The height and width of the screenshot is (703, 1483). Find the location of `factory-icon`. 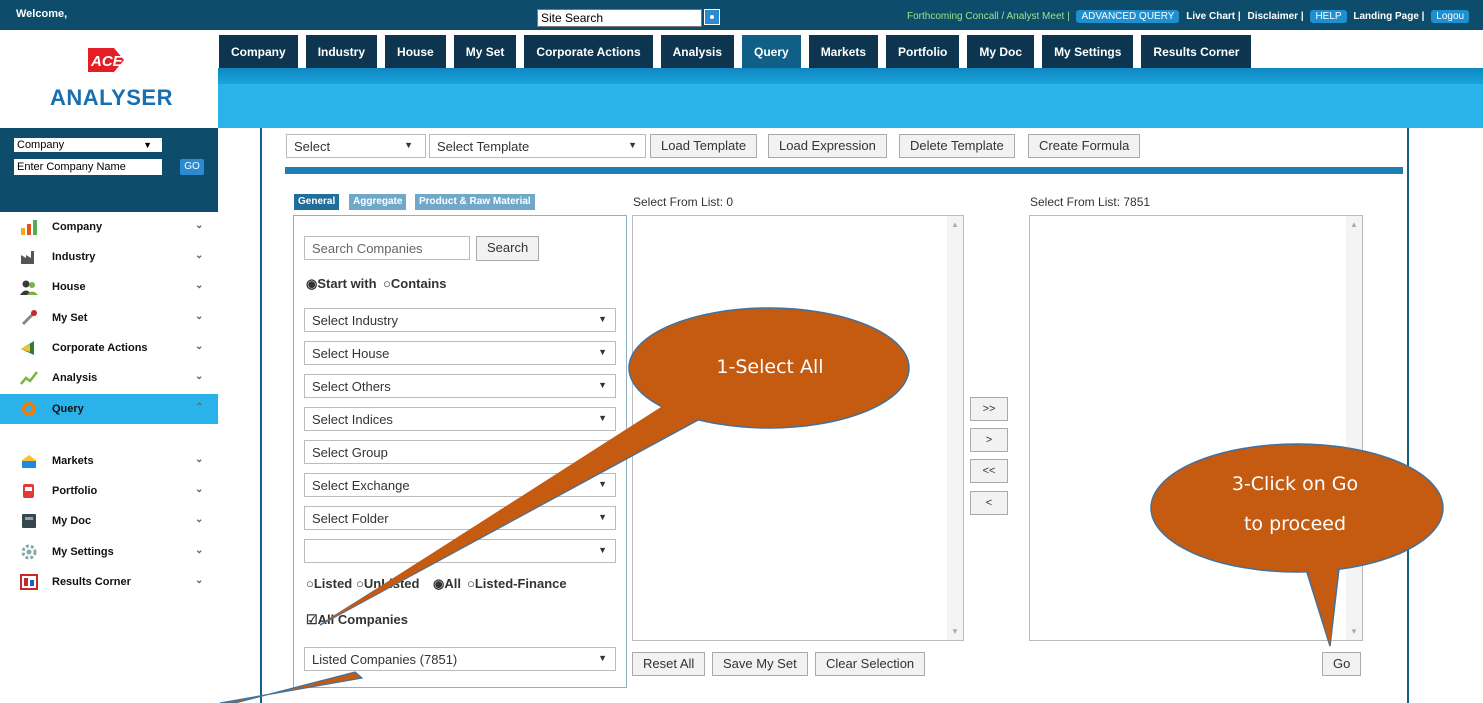

factory-icon is located at coordinates (27, 257).